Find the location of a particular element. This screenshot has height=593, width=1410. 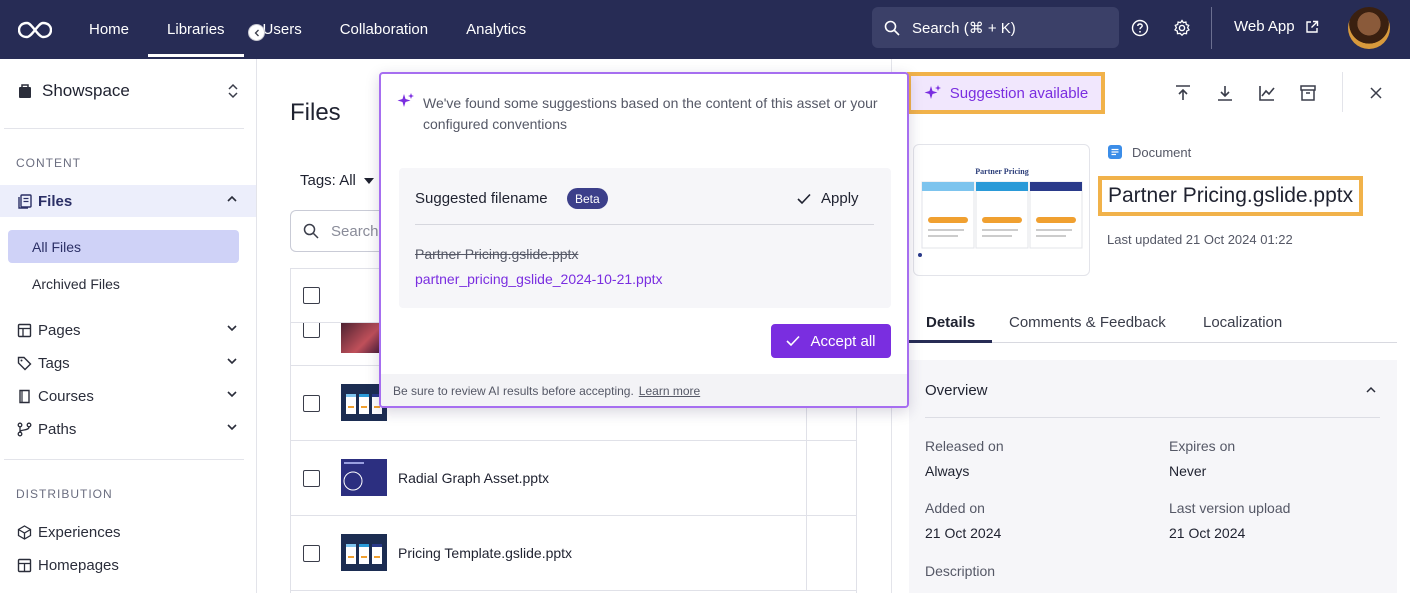

sidebar-collapse-button is located at coordinates (256, 32).